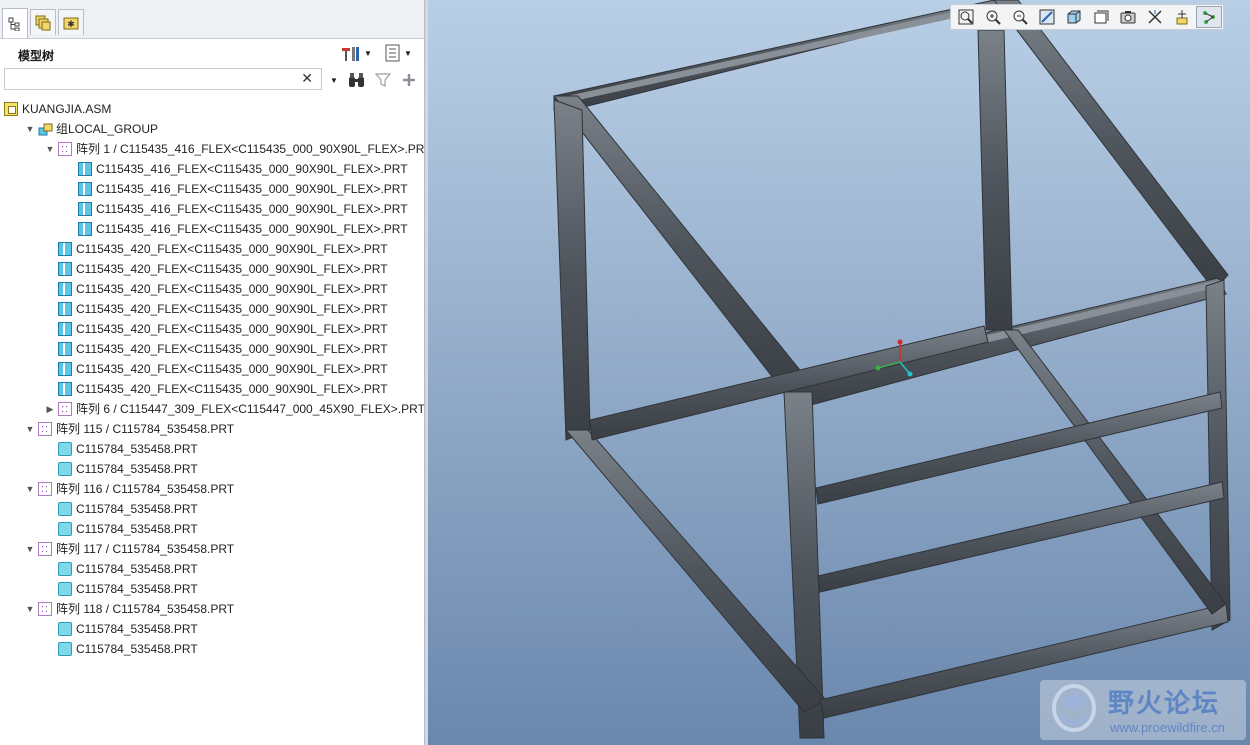  I want to click on saved-views-button, so click(1101, 17).